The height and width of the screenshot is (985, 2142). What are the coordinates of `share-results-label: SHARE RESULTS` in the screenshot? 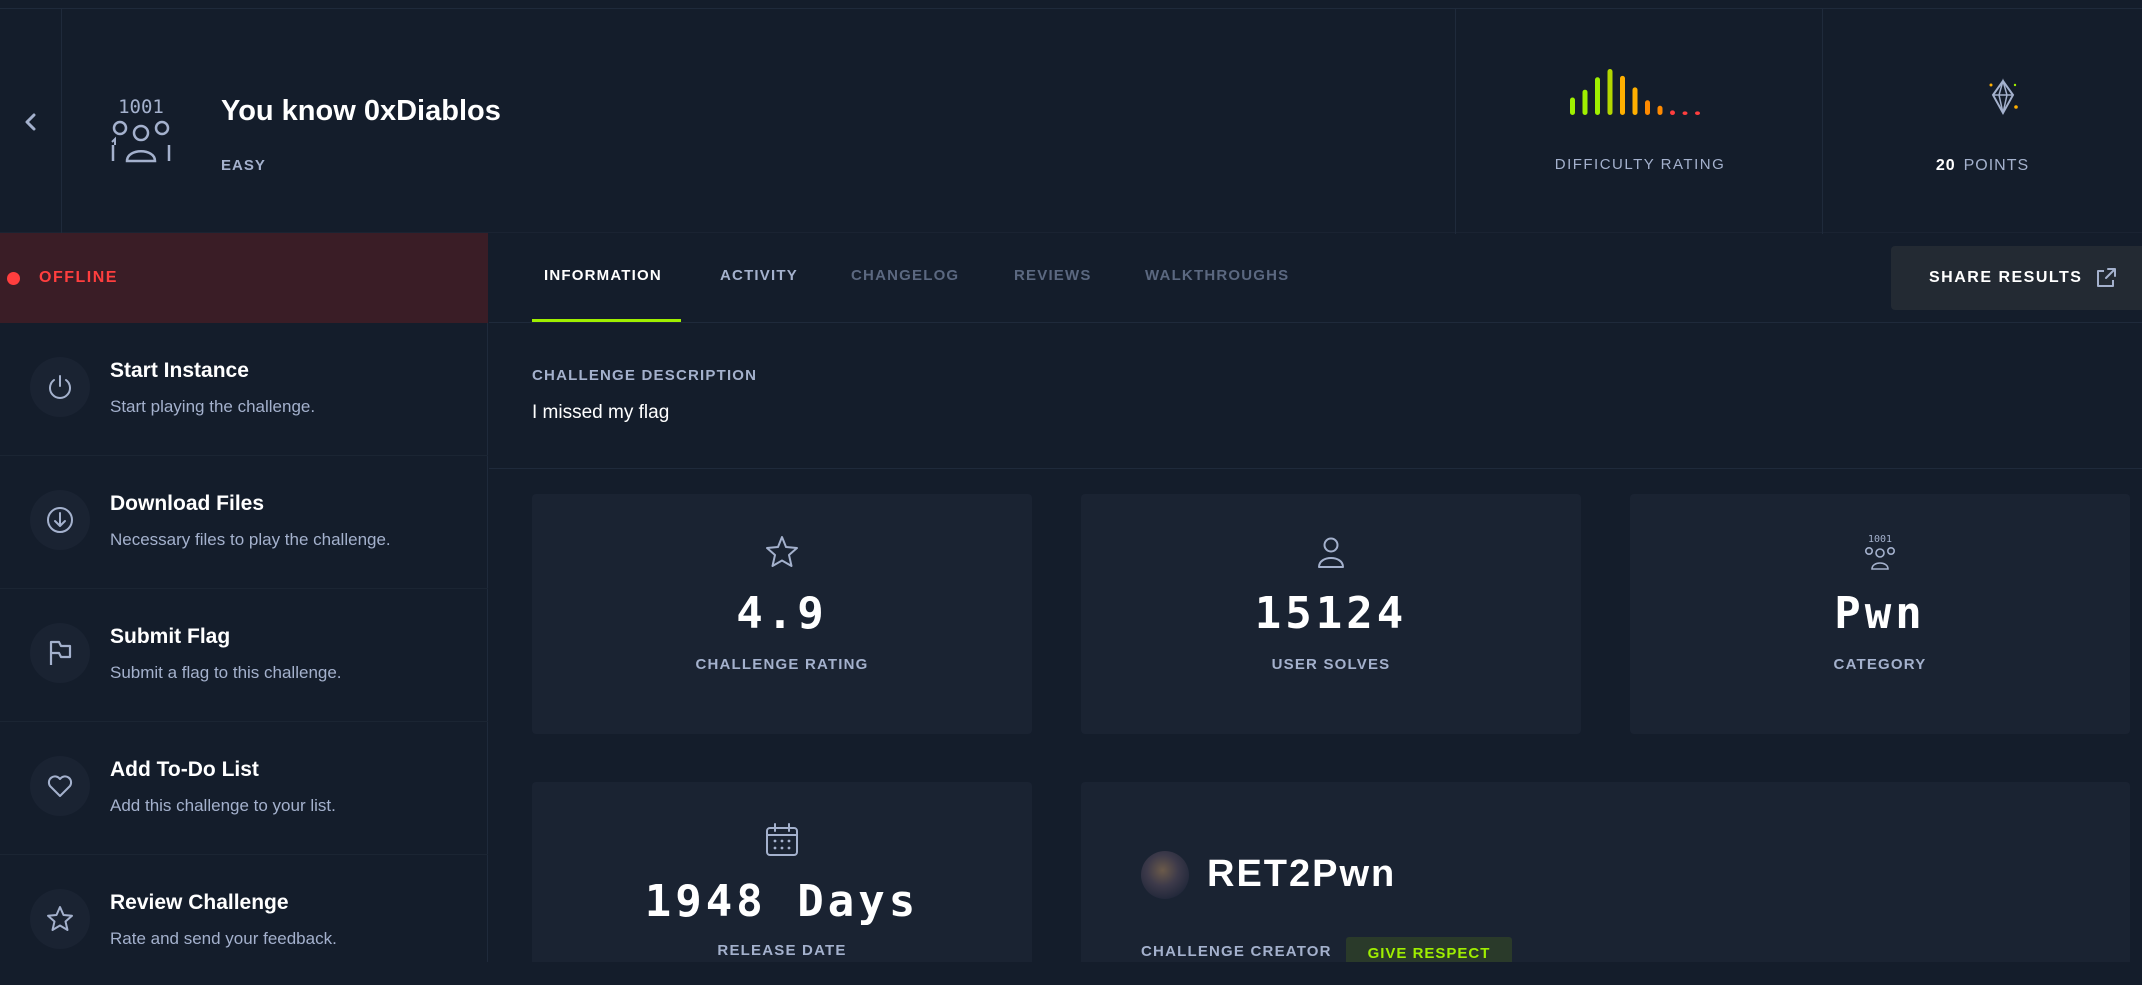 It's located at (2006, 277).